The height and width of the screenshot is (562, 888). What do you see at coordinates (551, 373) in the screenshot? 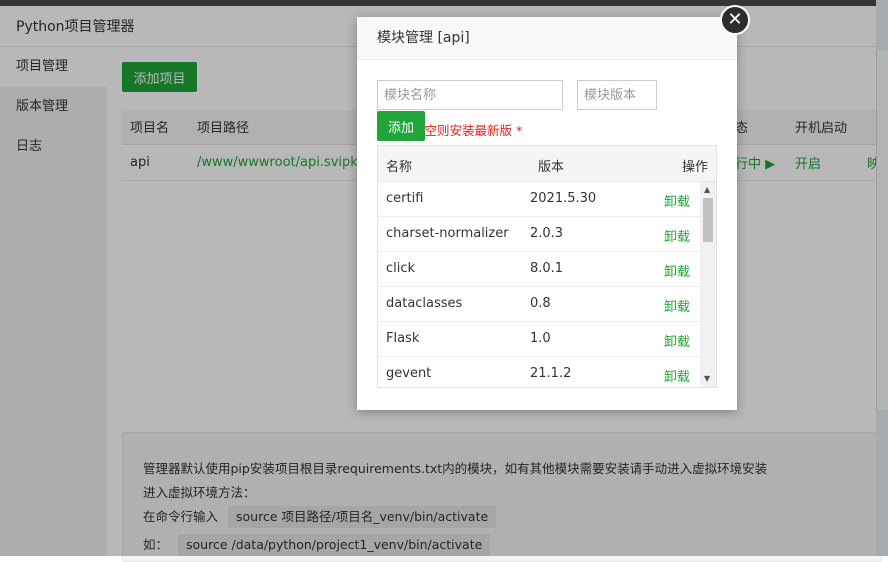
I see `module-version: 21.1.2` at bounding box center [551, 373].